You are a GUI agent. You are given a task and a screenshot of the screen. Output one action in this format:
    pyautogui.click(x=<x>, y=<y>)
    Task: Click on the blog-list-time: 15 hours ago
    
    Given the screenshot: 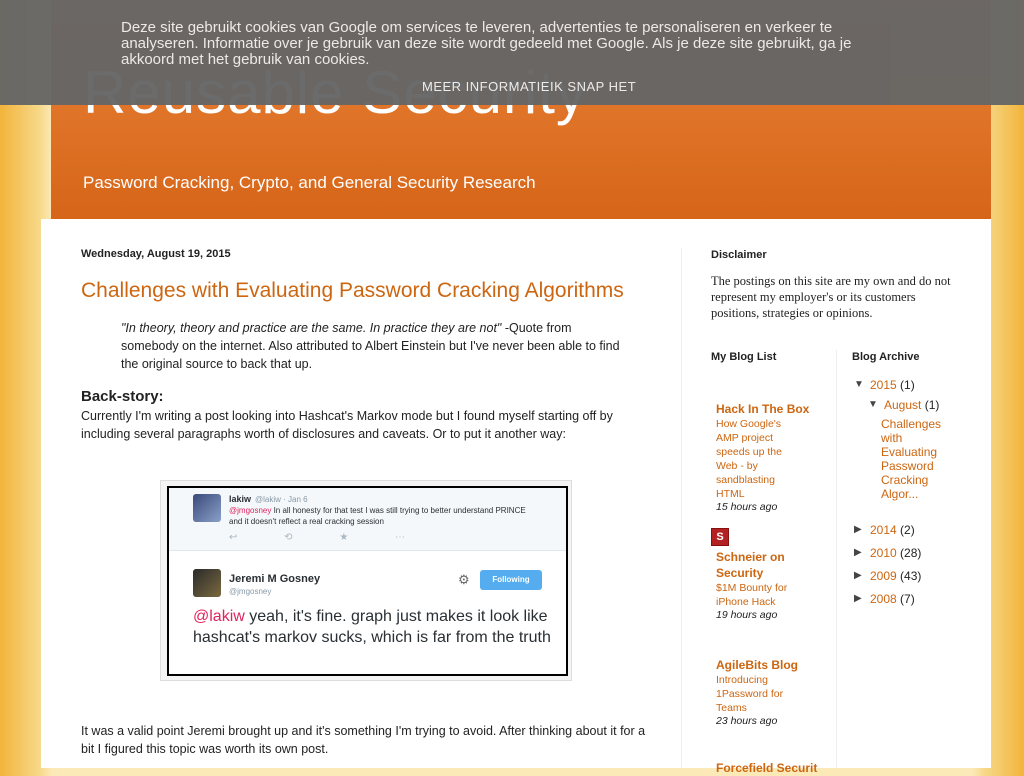 What is the action you would take?
    pyautogui.click(x=747, y=507)
    